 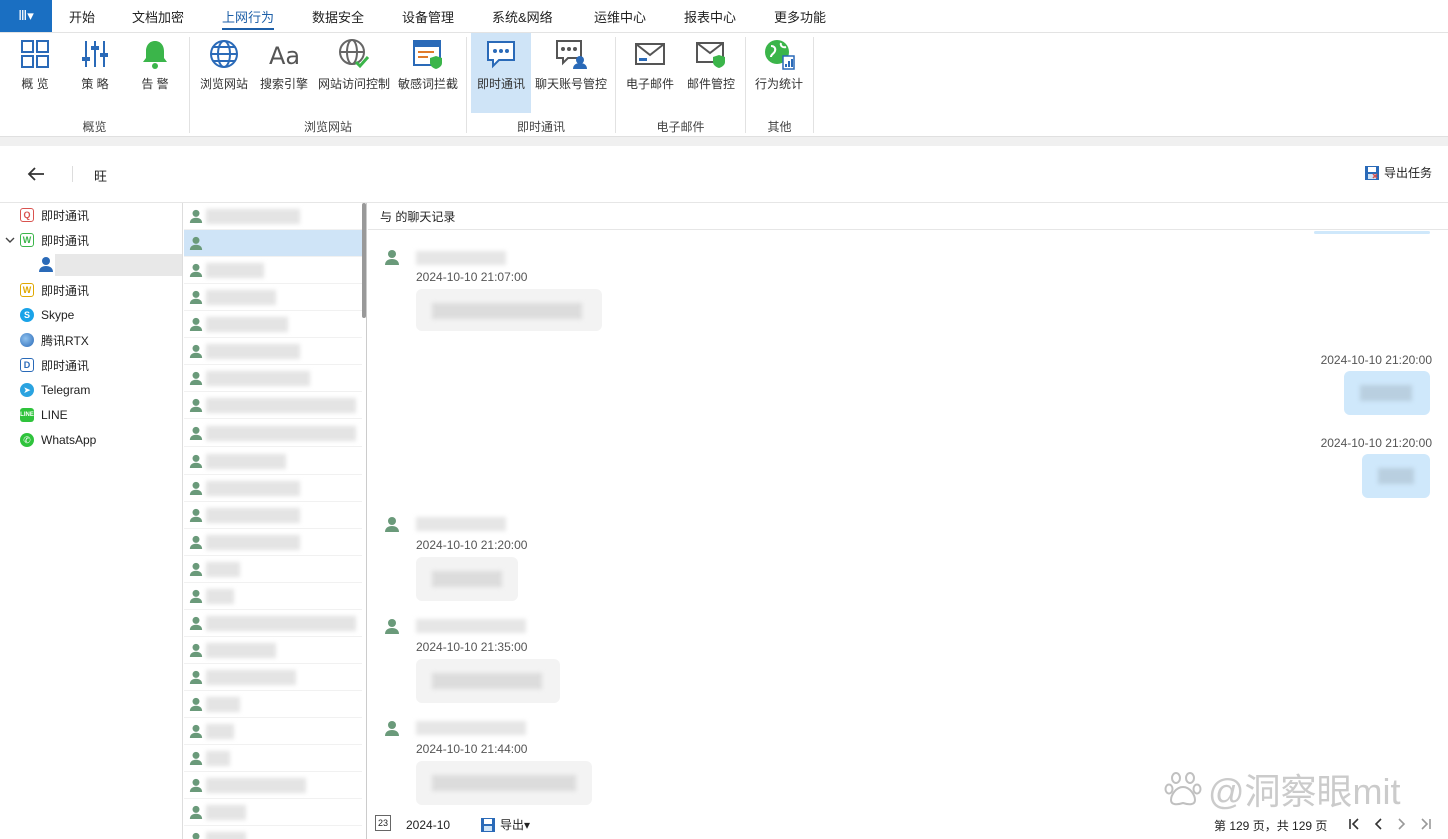 I want to click on tree-item-rtx: 腾讯RTX, so click(x=91, y=340).